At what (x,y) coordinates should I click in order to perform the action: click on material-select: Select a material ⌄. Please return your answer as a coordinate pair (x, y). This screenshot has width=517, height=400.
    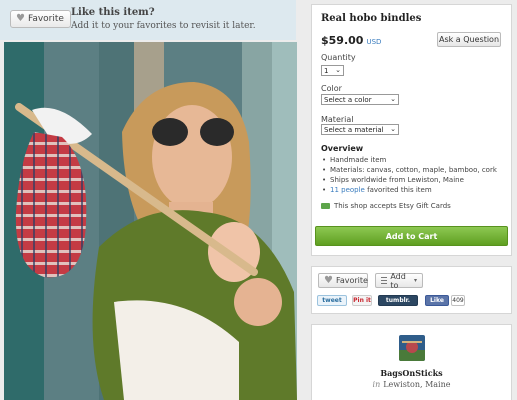
    Looking at the image, I should click on (360, 129).